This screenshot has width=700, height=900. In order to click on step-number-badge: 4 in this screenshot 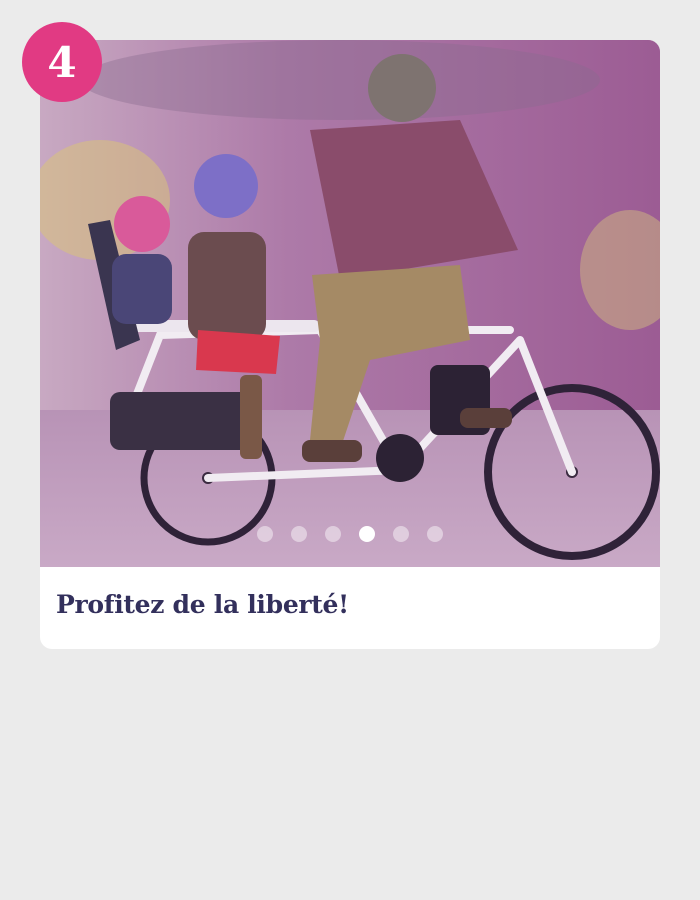, I will do `click(62, 62)`.